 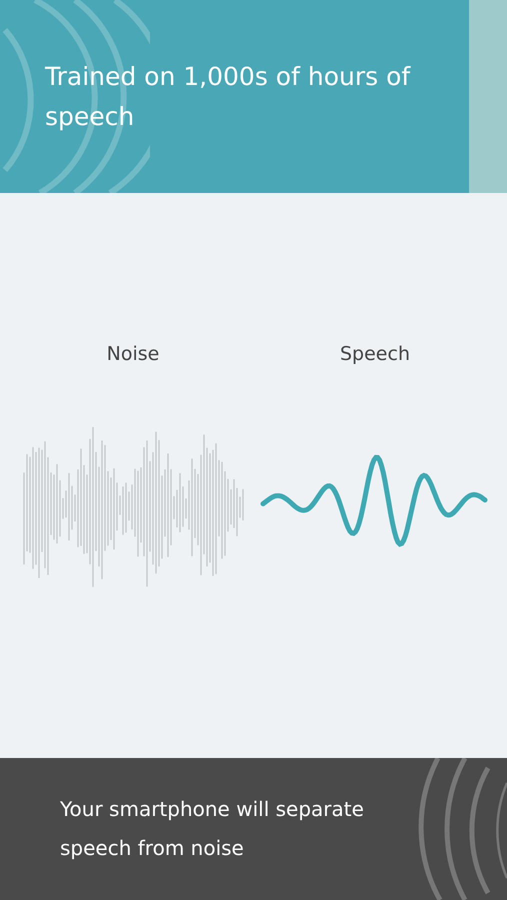 What do you see at coordinates (212, 829) in the screenshot?
I see `footer-text: Your smartphone will separate speech from noise` at bounding box center [212, 829].